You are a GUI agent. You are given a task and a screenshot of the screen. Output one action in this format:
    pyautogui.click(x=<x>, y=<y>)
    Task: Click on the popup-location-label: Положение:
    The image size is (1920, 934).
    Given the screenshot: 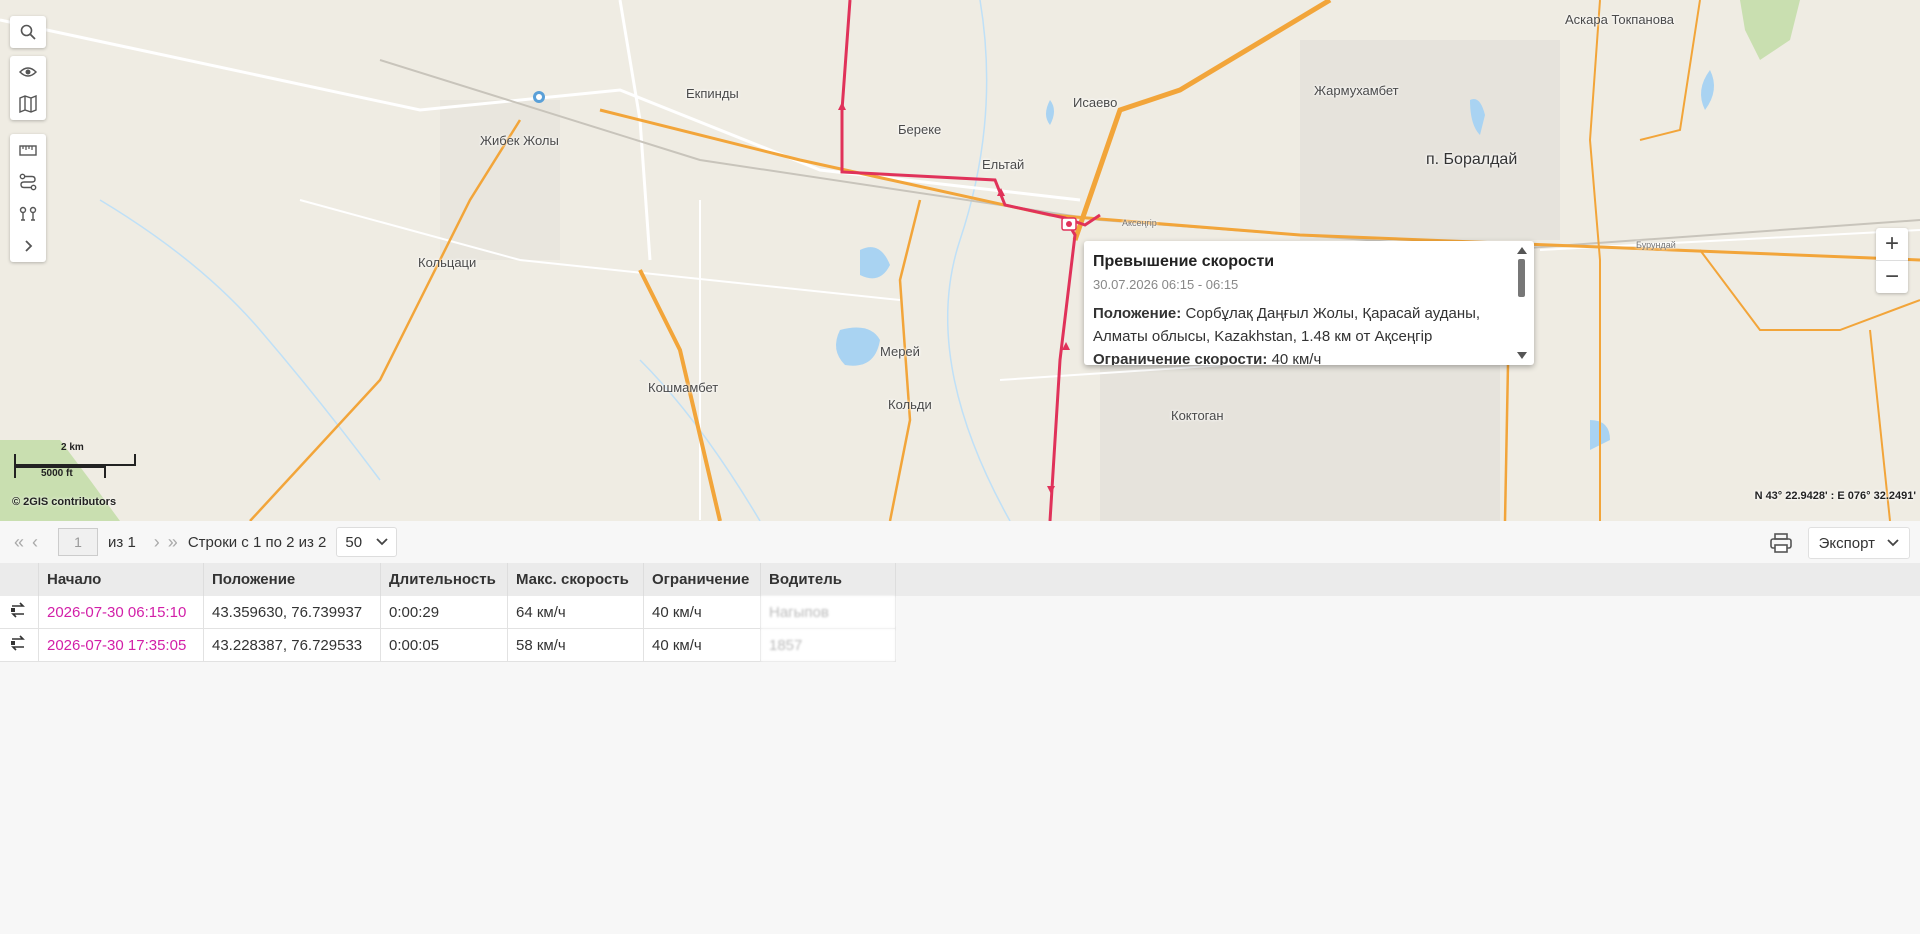 What is the action you would take?
    pyautogui.click(x=1137, y=313)
    